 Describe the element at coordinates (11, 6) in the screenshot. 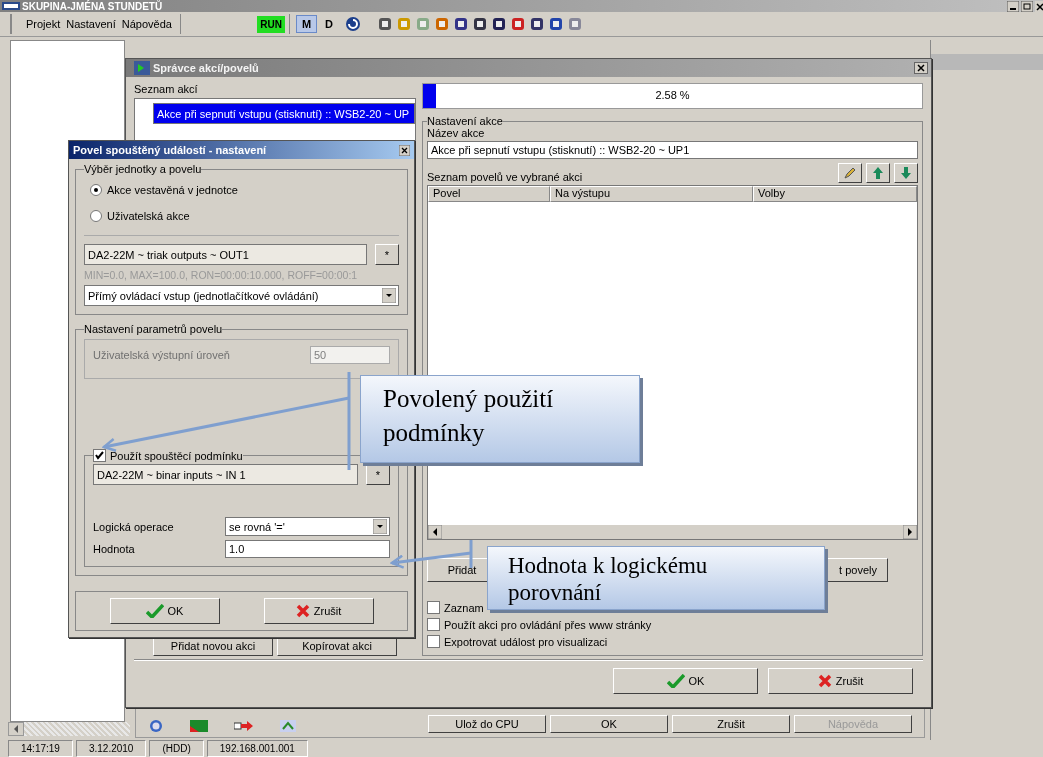

I see `app-logo-icon` at that location.